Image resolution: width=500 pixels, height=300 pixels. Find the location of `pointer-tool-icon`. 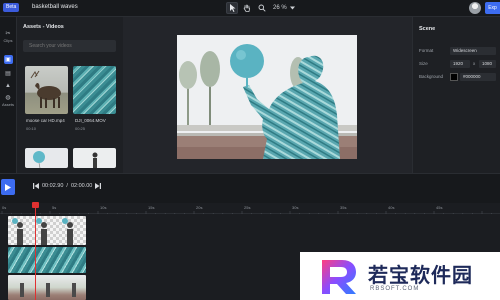

pointer-tool-icon is located at coordinates (232, 8).